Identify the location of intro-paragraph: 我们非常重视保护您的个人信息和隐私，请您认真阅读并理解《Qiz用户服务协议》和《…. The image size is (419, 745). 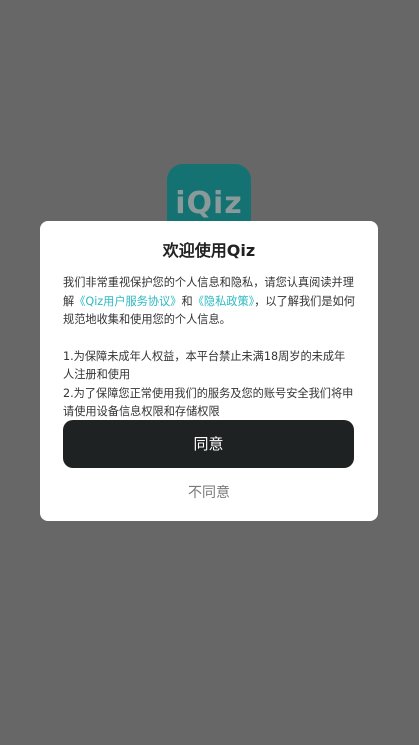
(209, 302).